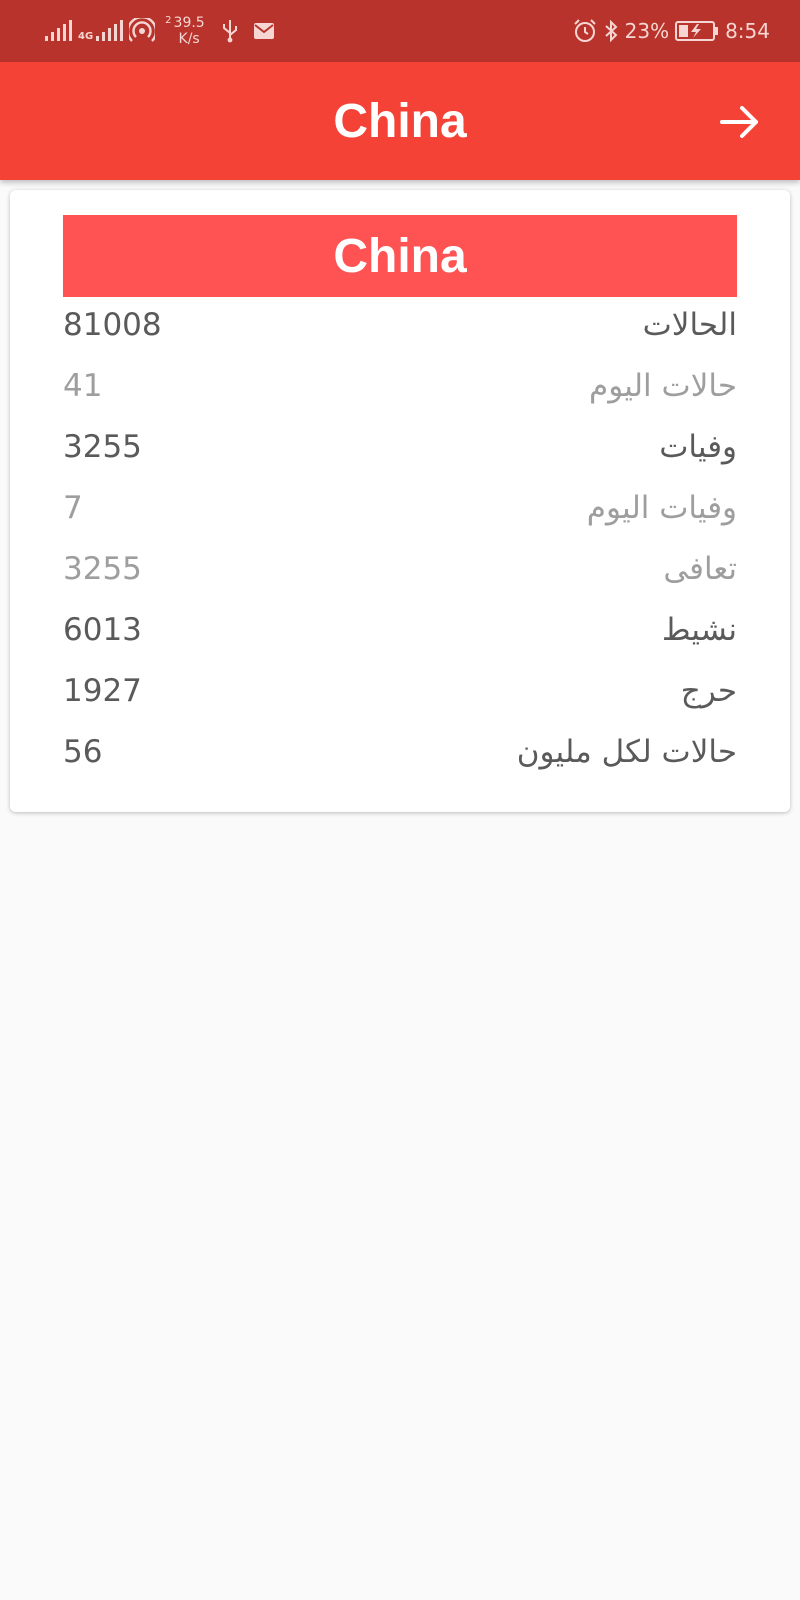  What do you see at coordinates (698, 446) in the screenshot?
I see `stat-label: وفيات` at bounding box center [698, 446].